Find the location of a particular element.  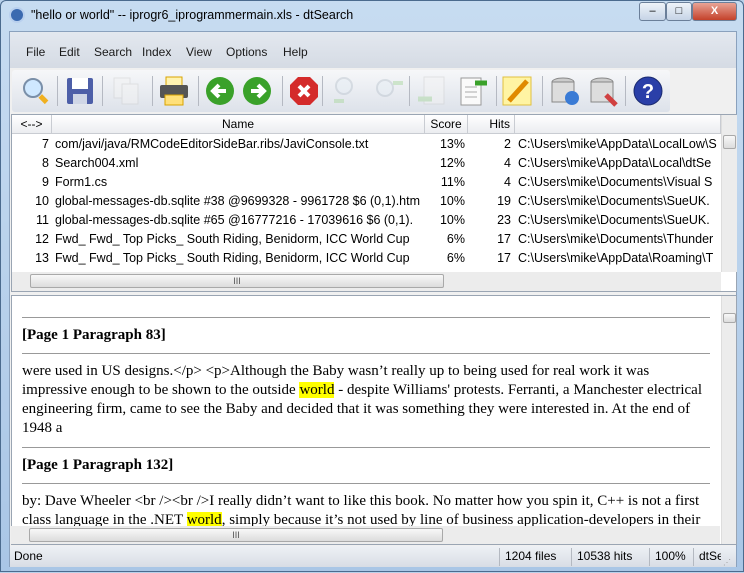

score: 10% is located at coordinates (452, 201).